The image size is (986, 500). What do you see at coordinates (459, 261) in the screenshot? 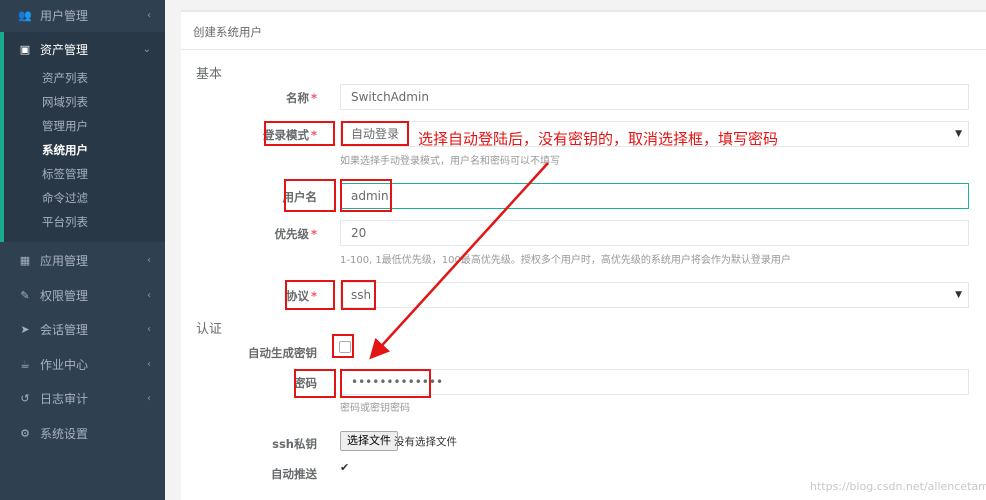
I see `annotation-arrow` at bounding box center [459, 261].